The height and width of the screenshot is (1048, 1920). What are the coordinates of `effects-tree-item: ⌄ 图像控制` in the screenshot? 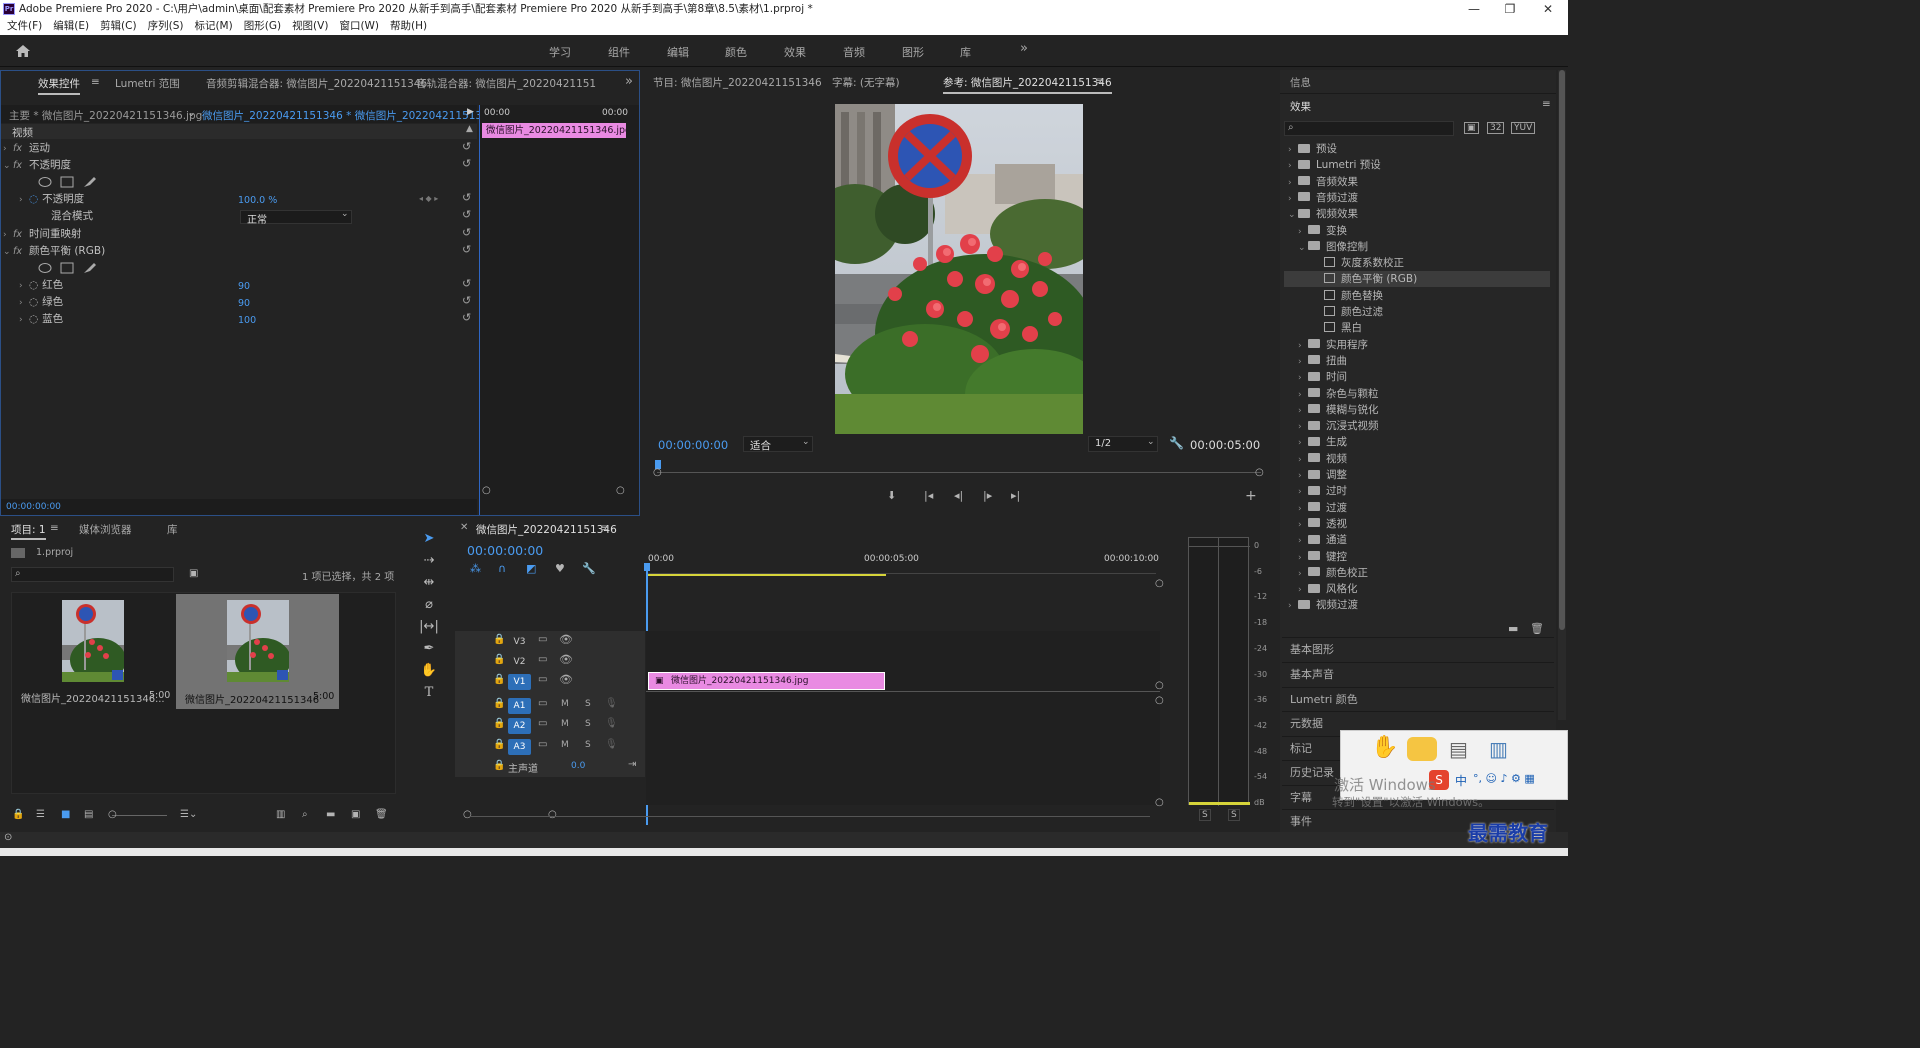 It's located at (1426, 247).